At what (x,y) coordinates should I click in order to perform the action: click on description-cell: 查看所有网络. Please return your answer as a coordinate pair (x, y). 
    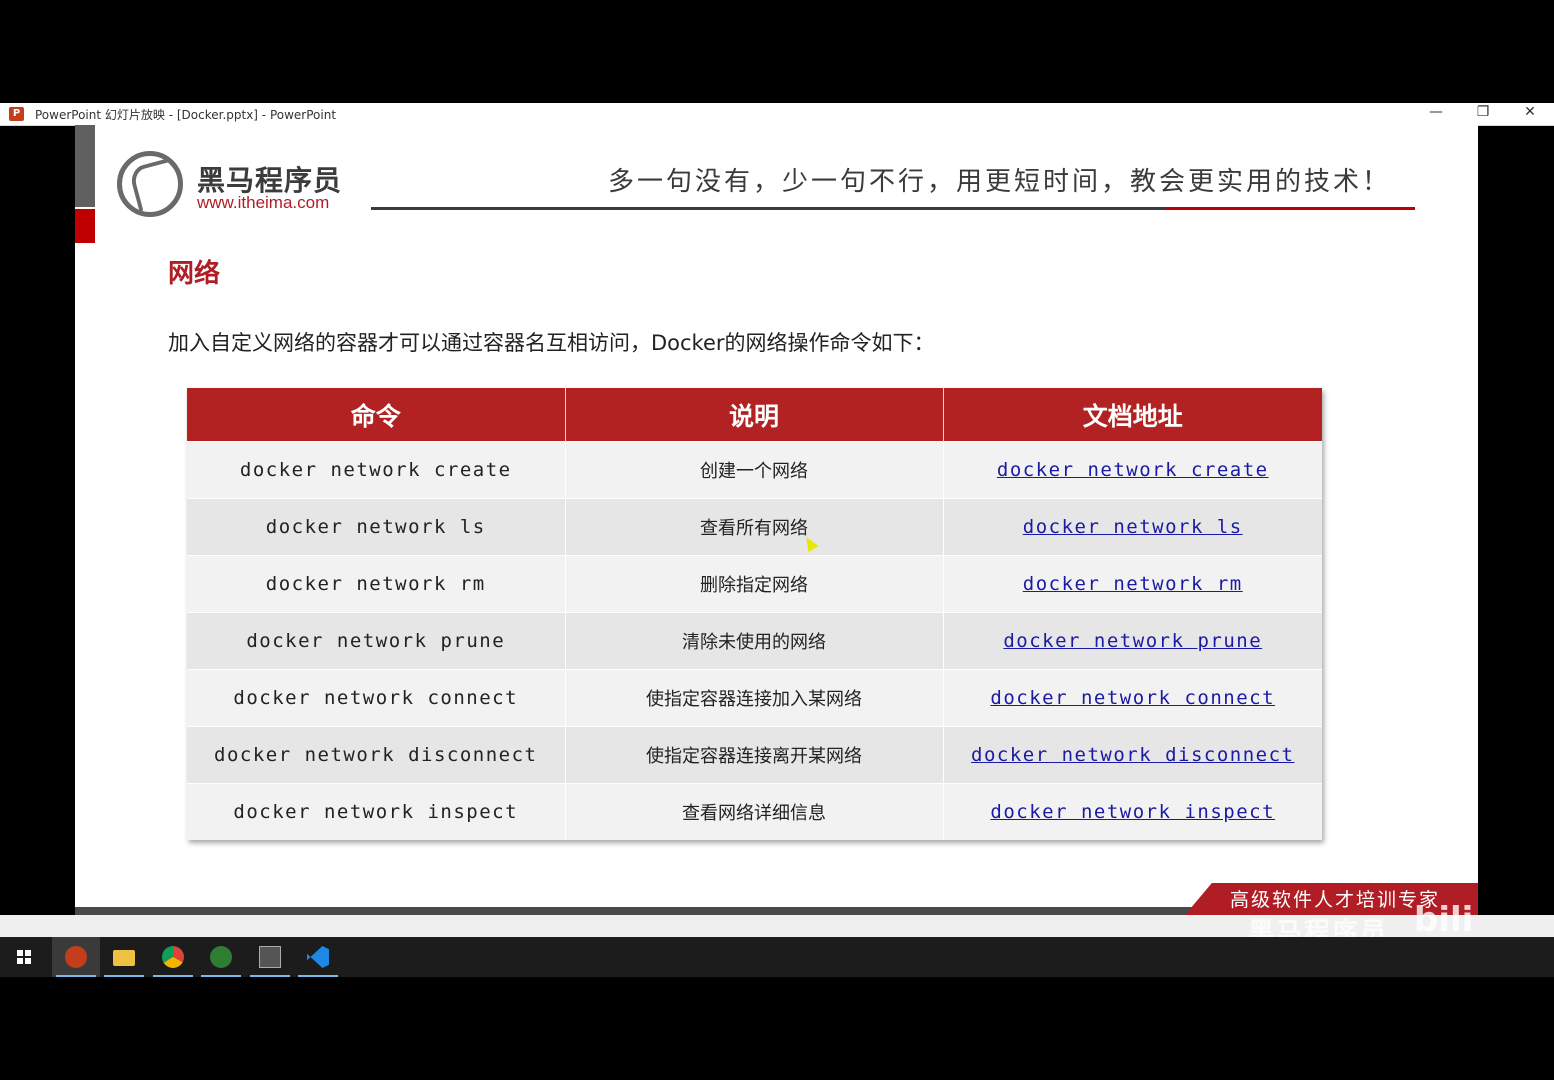
    Looking at the image, I should click on (754, 527).